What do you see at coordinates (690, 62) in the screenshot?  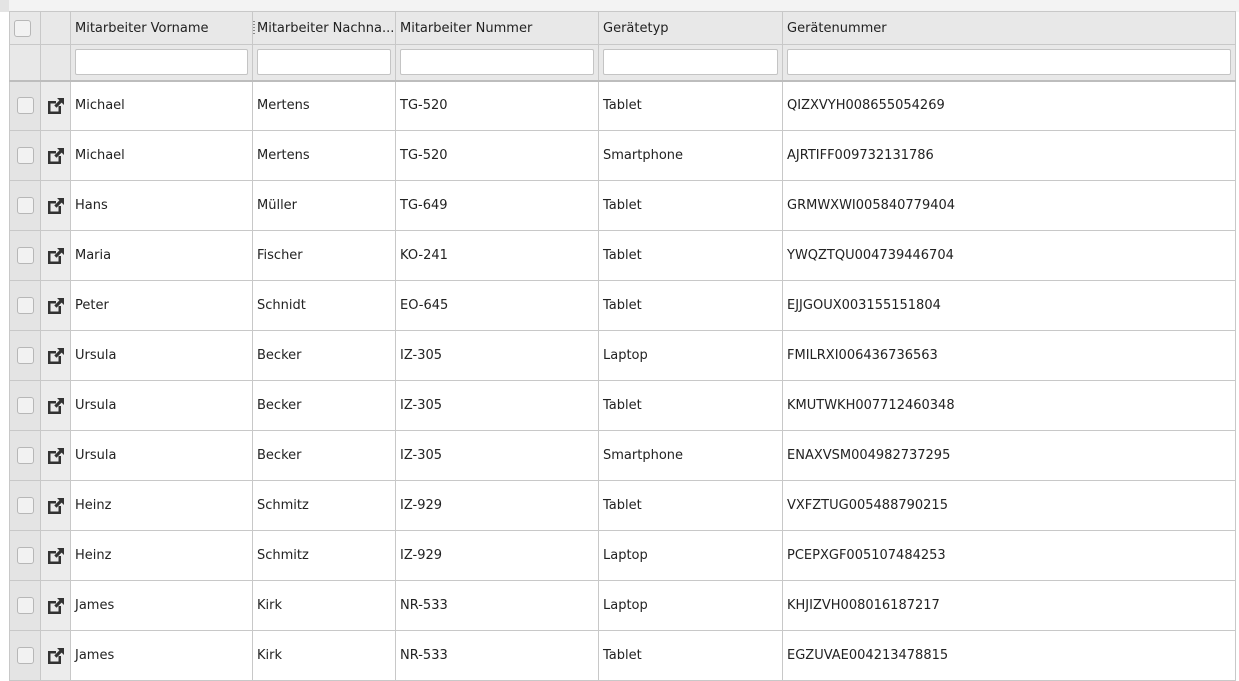 I see `filter-input-geraetetyp` at bounding box center [690, 62].